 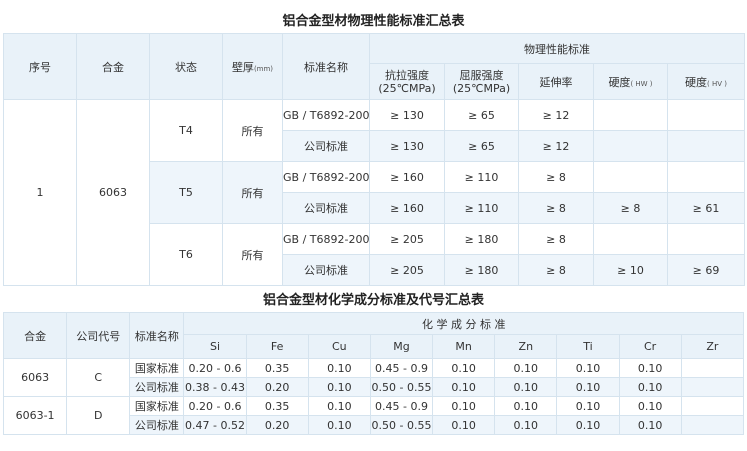 I want to click on seq-cell: 1, so click(x=40, y=192).